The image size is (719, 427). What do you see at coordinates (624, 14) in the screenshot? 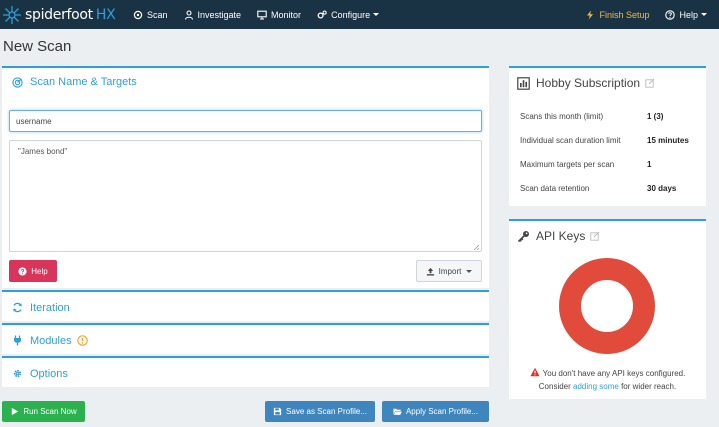
I see `nav-finish-setup-label: Finish Setup` at bounding box center [624, 14].